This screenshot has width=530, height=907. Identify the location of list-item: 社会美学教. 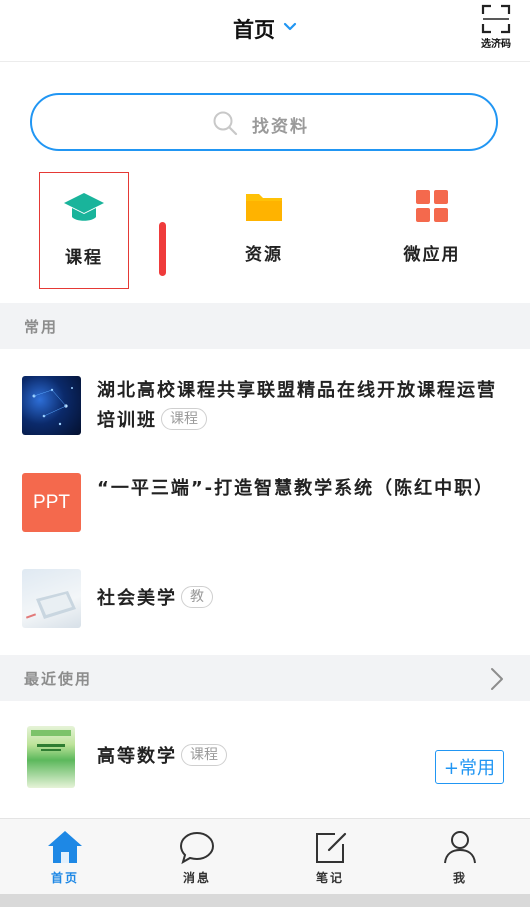
(265, 604).